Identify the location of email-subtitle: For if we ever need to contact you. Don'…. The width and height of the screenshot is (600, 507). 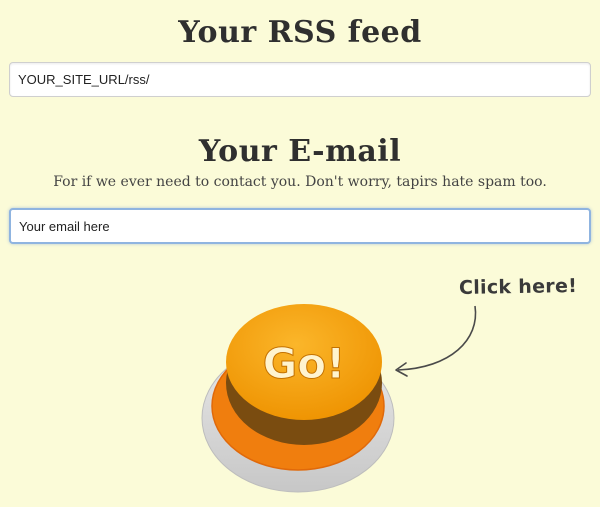
(300, 182).